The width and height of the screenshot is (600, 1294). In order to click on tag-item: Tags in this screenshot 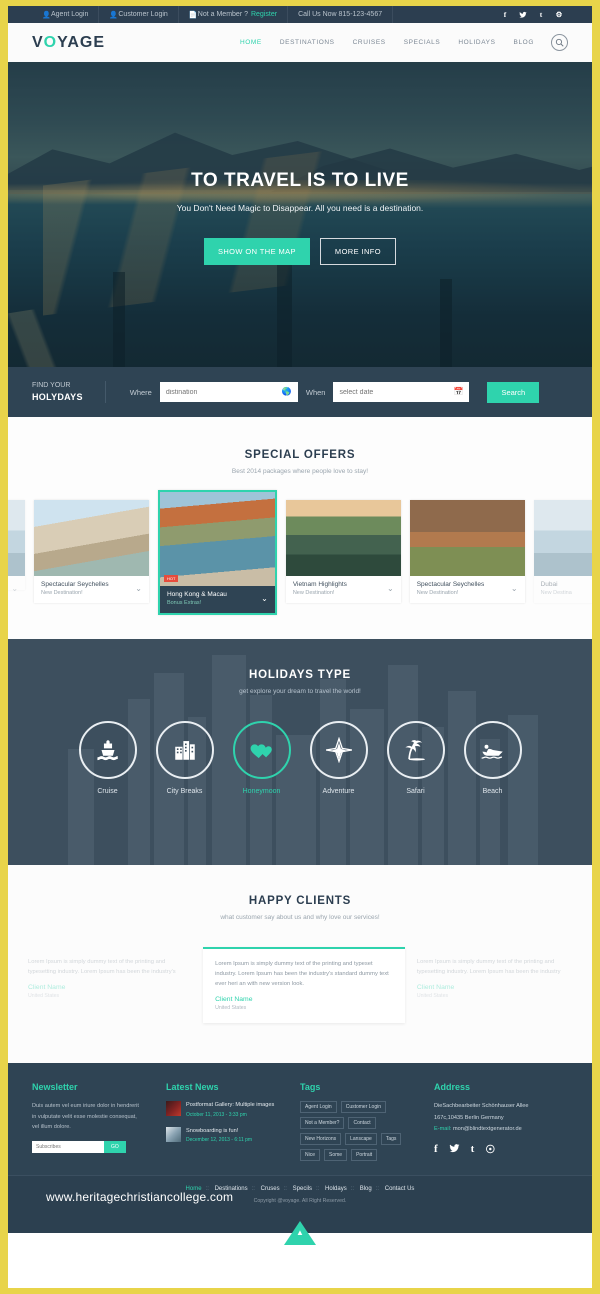, I will do `click(391, 1139)`.